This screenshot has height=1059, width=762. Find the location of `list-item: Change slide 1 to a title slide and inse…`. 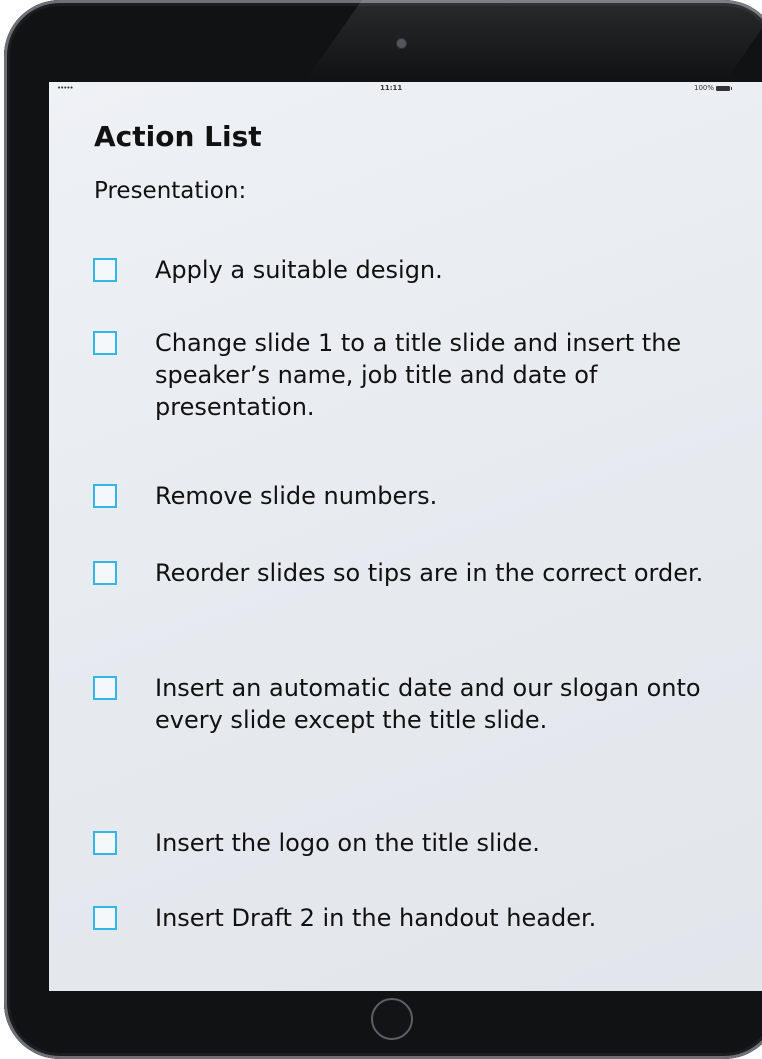

list-item: Change slide 1 to a title slide and inse… is located at coordinates (423, 375).